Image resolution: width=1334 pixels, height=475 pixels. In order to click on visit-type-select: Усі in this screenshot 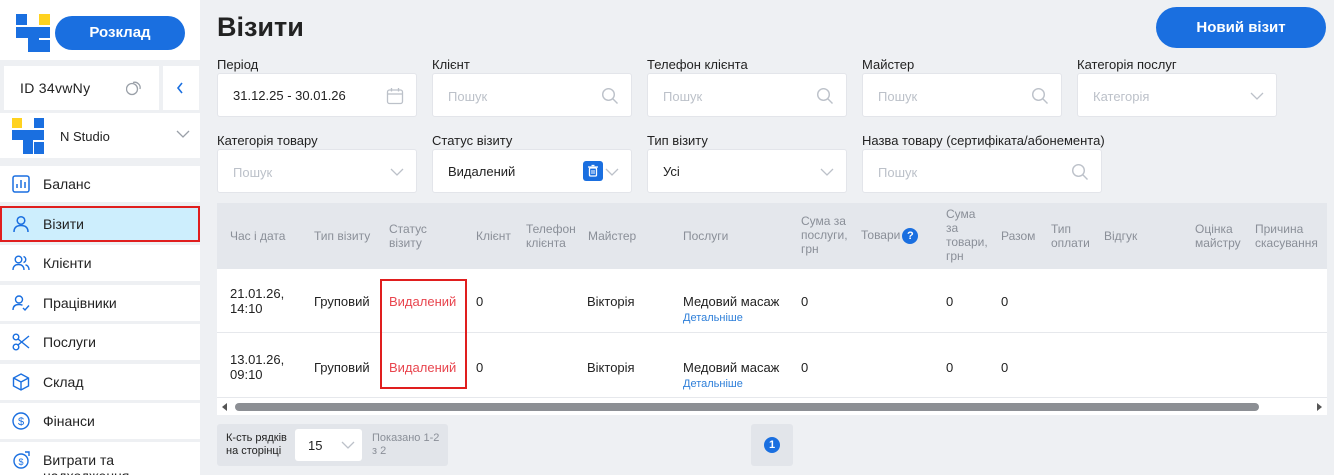, I will do `click(747, 171)`.